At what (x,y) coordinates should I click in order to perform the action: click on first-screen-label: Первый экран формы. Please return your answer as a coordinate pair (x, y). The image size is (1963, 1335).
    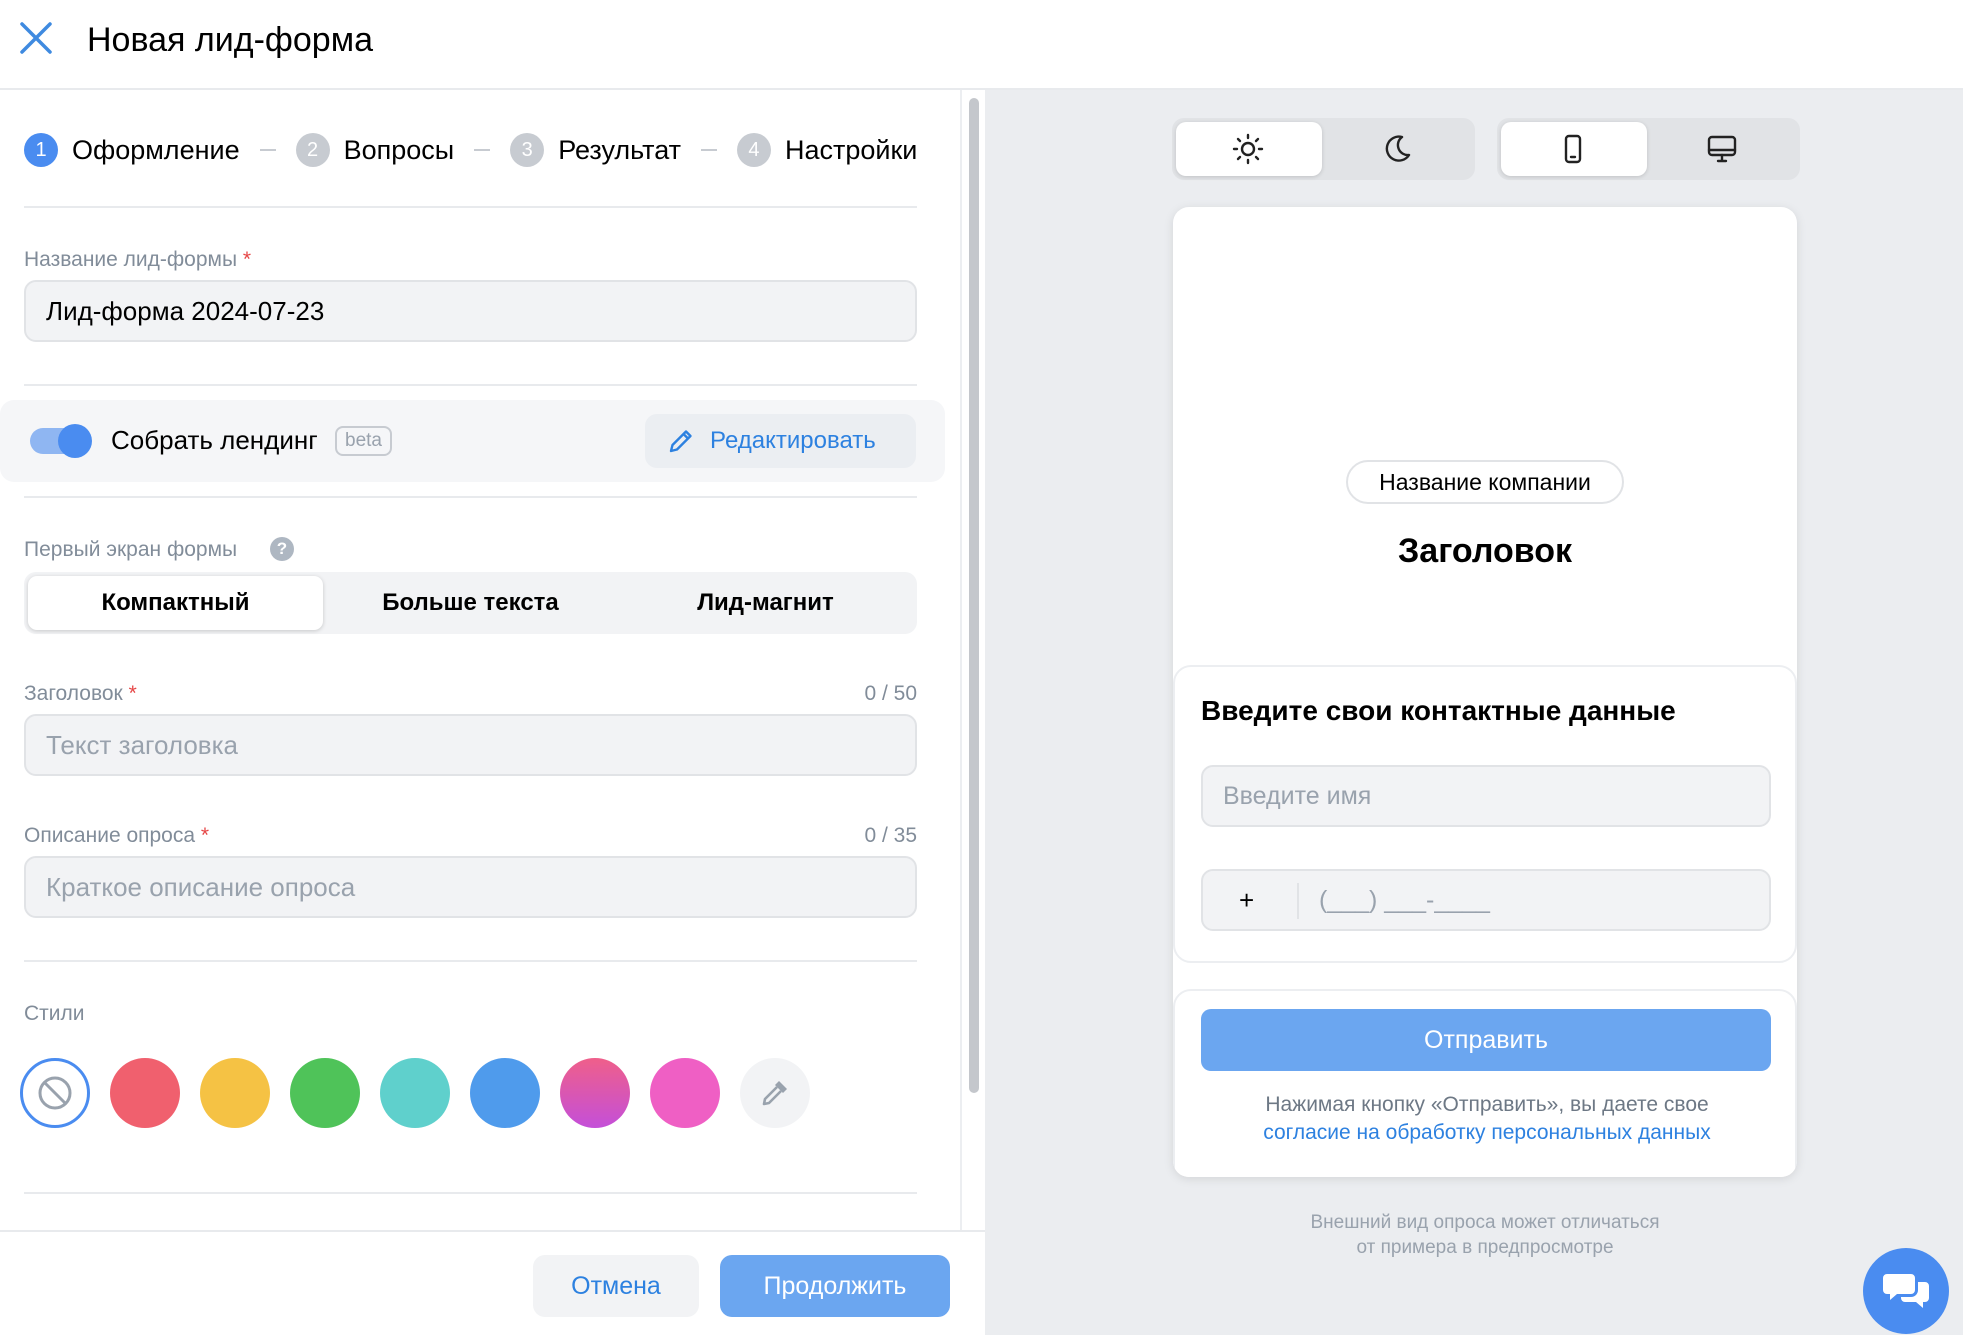
    Looking at the image, I should click on (131, 549).